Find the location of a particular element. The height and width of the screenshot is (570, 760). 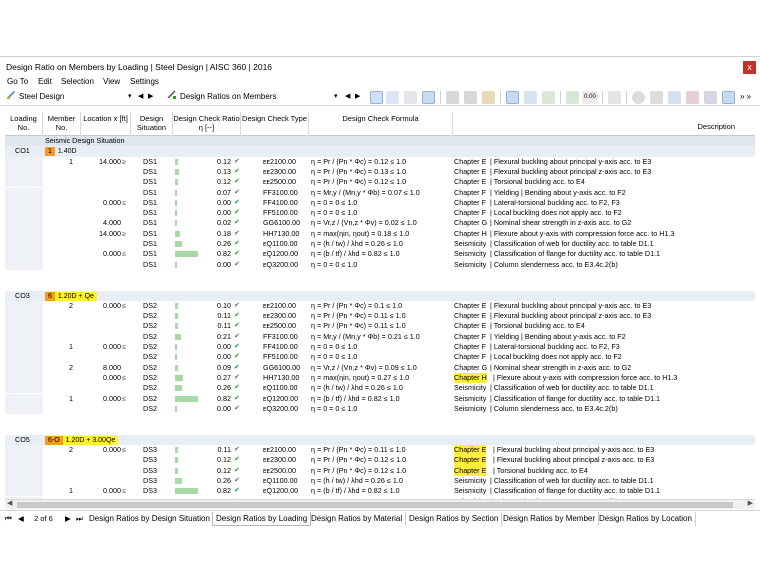

tab-by-design-situation: Design Ratios by Design Situation is located at coordinates (150, 519).